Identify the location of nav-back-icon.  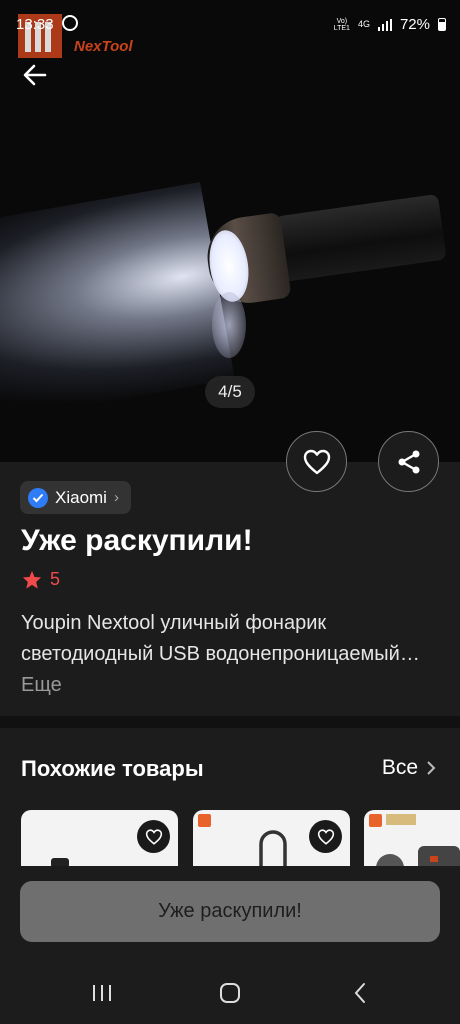
(359, 993).